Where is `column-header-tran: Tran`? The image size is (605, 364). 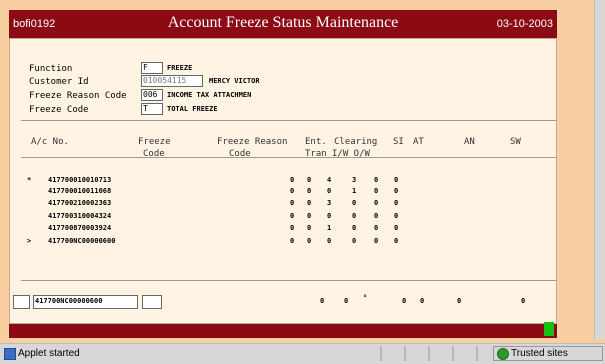 column-header-tran: Tran is located at coordinates (316, 154).